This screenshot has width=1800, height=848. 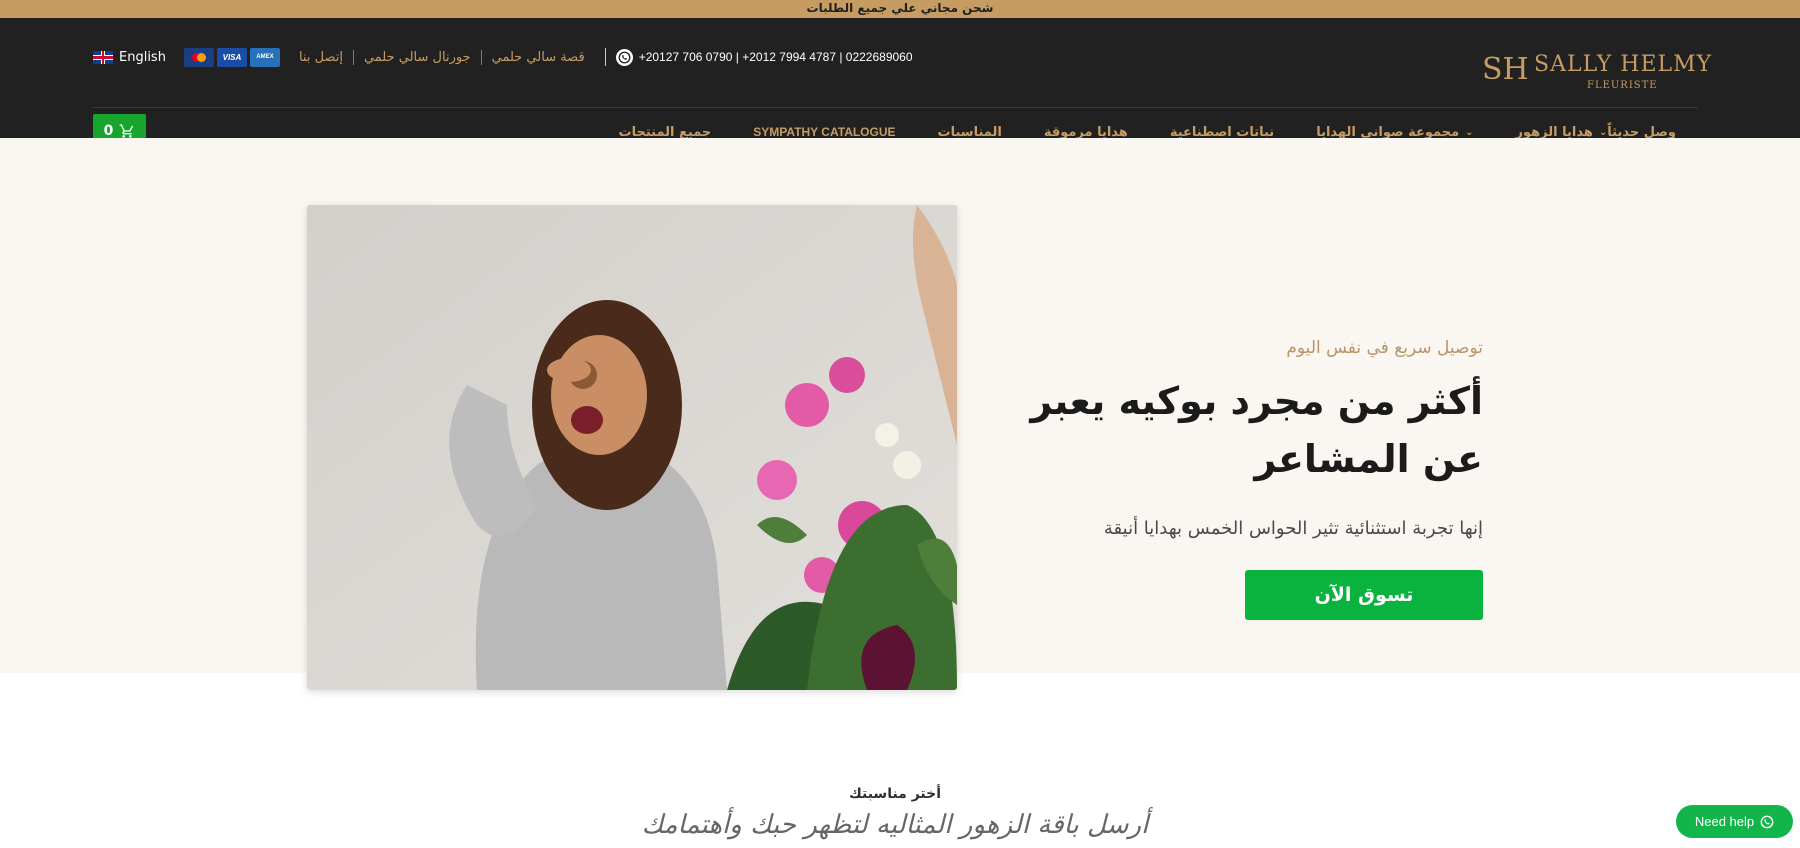 What do you see at coordinates (1623, 64) in the screenshot?
I see `logo-name: SALLY HELMY` at bounding box center [1623, 64].